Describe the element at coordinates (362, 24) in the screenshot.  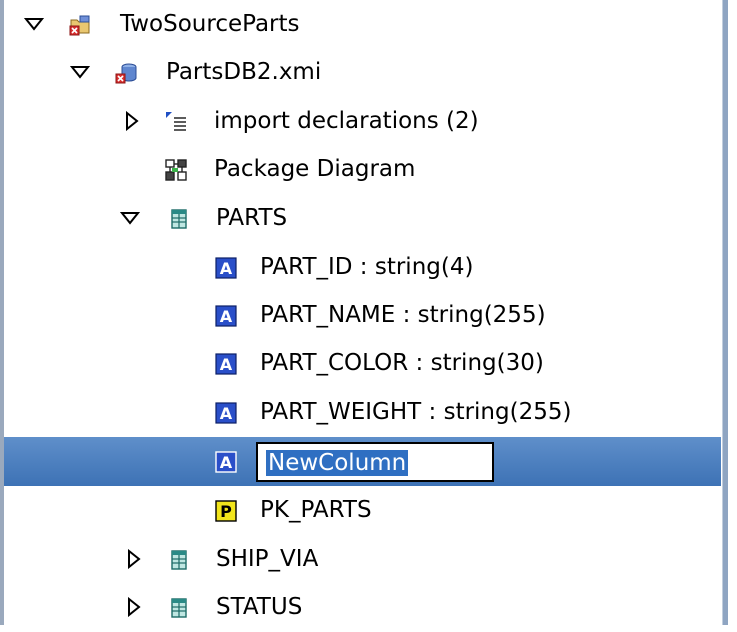
I see `tree-item-twosourceparts: TwoSourceParts` at that location.